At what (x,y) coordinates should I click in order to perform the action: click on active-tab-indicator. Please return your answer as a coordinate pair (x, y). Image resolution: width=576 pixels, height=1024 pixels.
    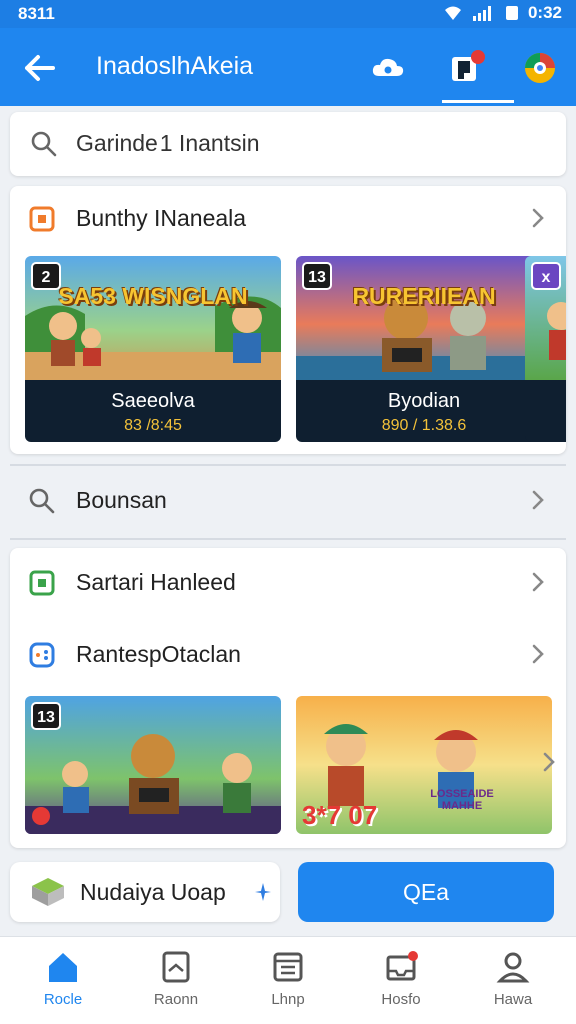
    Looking at the image, I should click on (478, 101).